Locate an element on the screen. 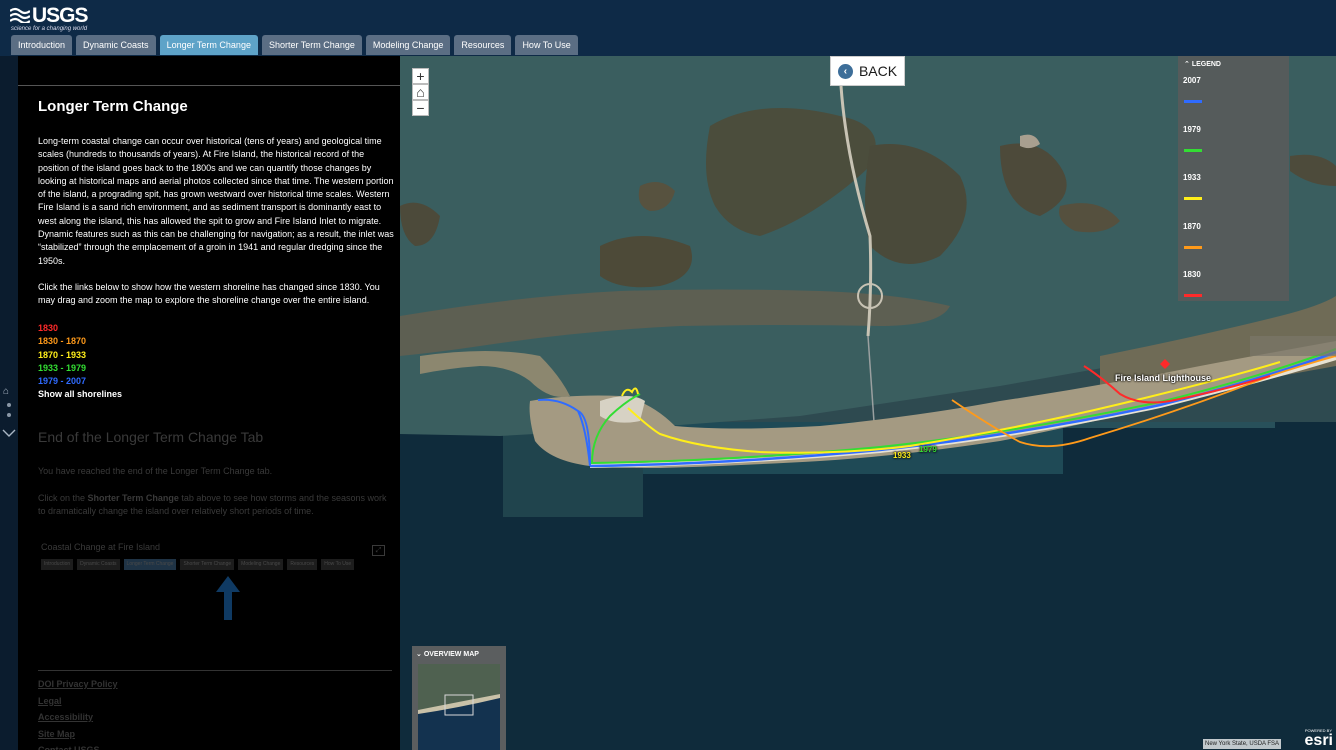 The height and width of the screenshot is (750, 1336). left-rail: ⌂ is located at coordinates (9, 403).